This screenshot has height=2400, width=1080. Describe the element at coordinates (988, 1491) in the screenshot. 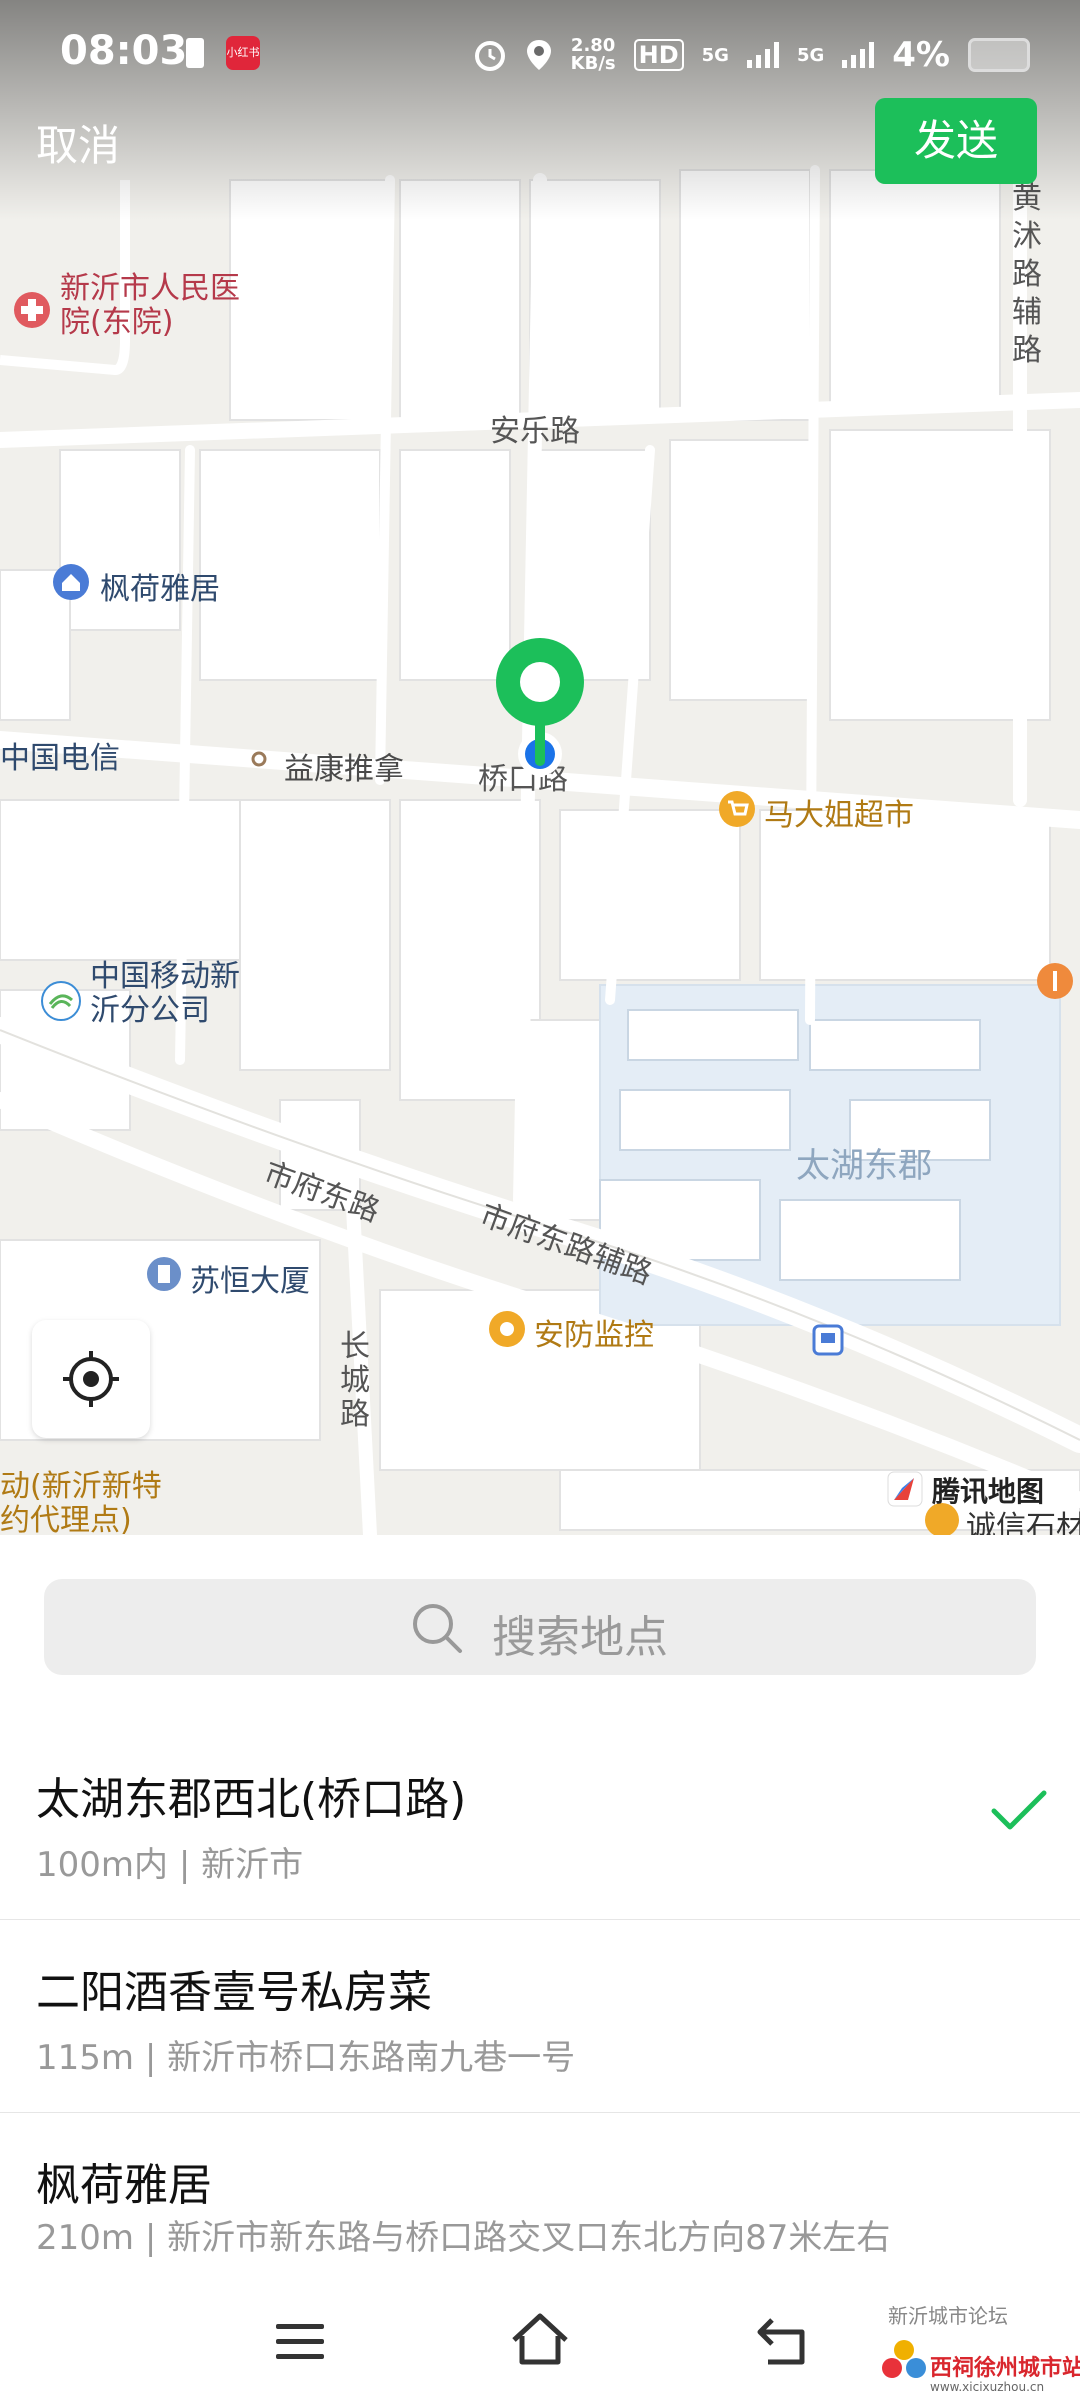

I see `tencent-map-logo: 腾讯地图` at that location.